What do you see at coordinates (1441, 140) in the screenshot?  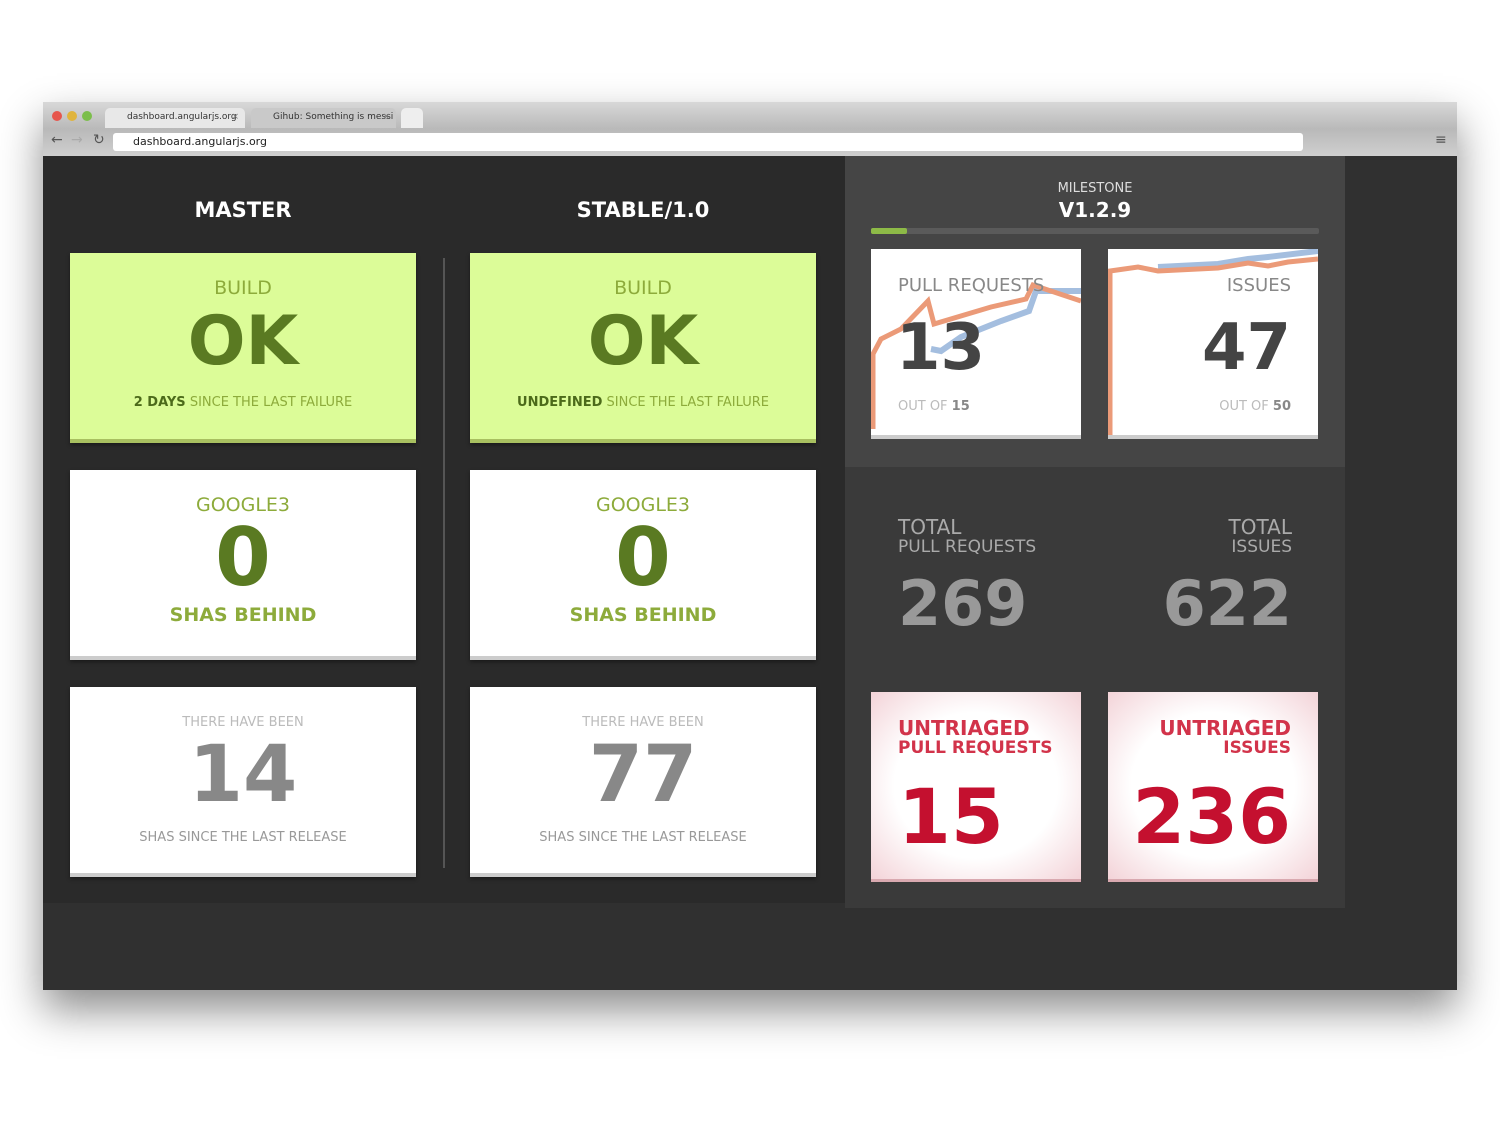 I see `menu-icon: ≡` at bounding box center [1441, 140].